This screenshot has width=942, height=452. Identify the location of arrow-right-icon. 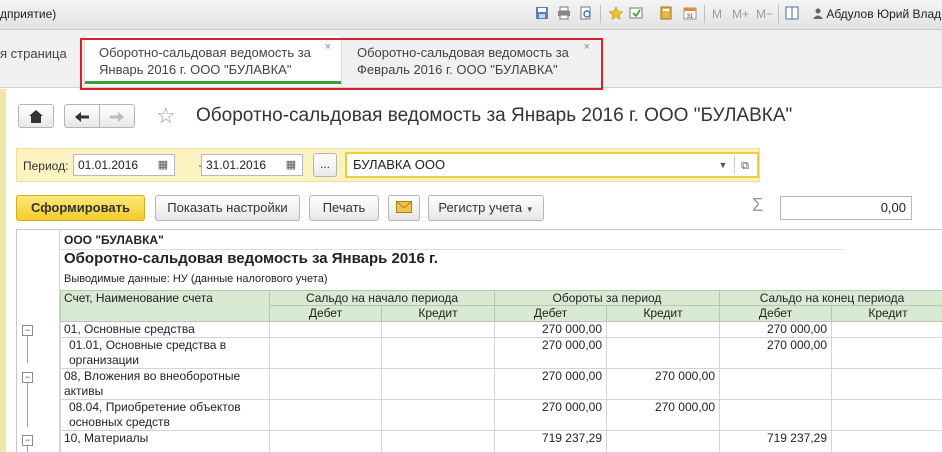
(117, 117).